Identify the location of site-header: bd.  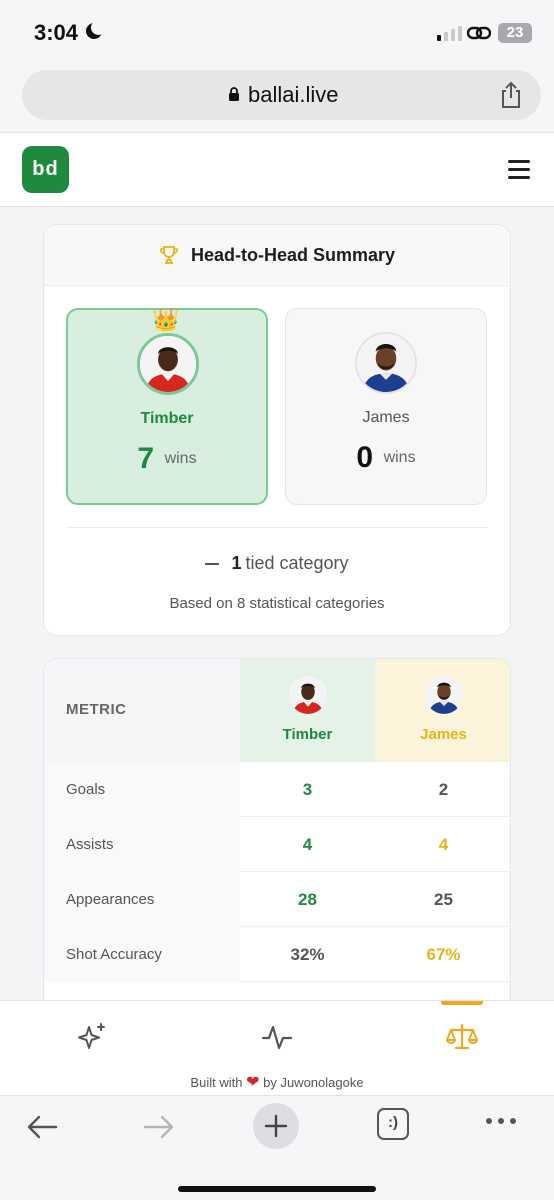
(277, 169).